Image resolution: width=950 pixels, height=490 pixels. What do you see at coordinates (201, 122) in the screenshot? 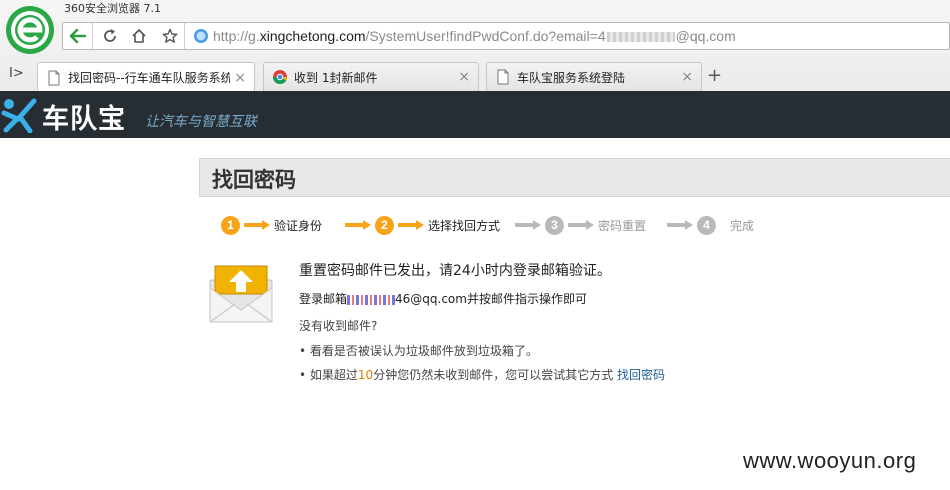
I see `site-slogan: 让汽车与智慧互联` at bounding box center [201, 122].